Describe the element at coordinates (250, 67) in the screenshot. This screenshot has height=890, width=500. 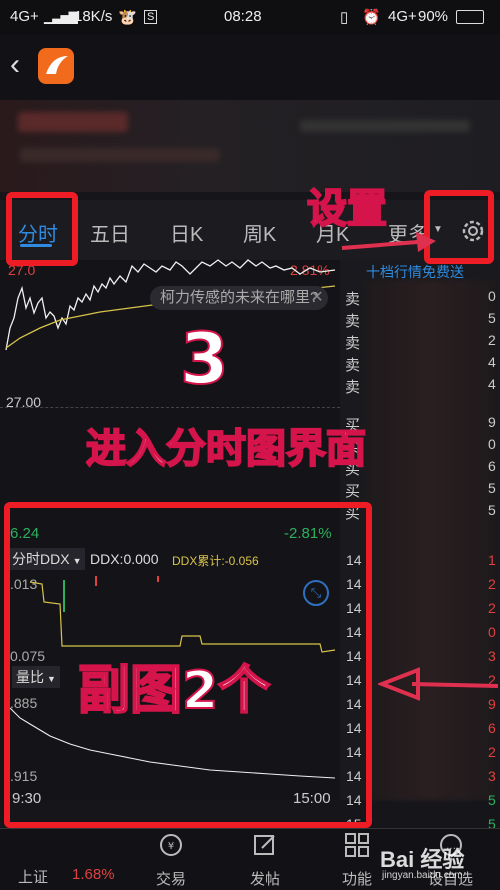
I see `nav-bar` at that location.